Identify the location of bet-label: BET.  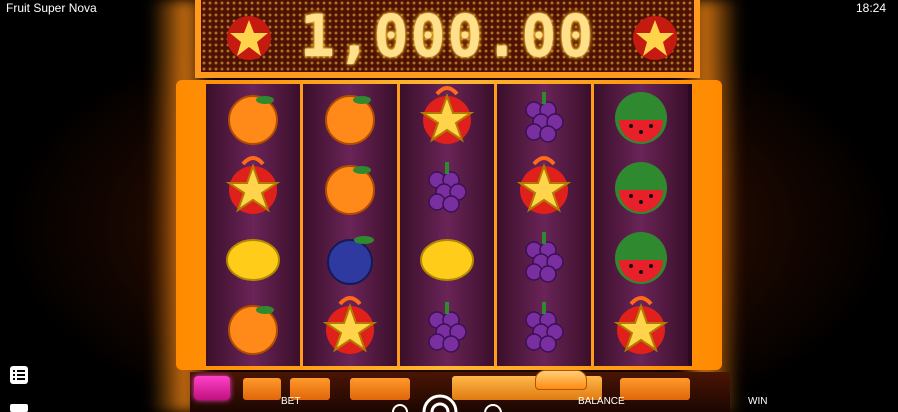
(291, 401).